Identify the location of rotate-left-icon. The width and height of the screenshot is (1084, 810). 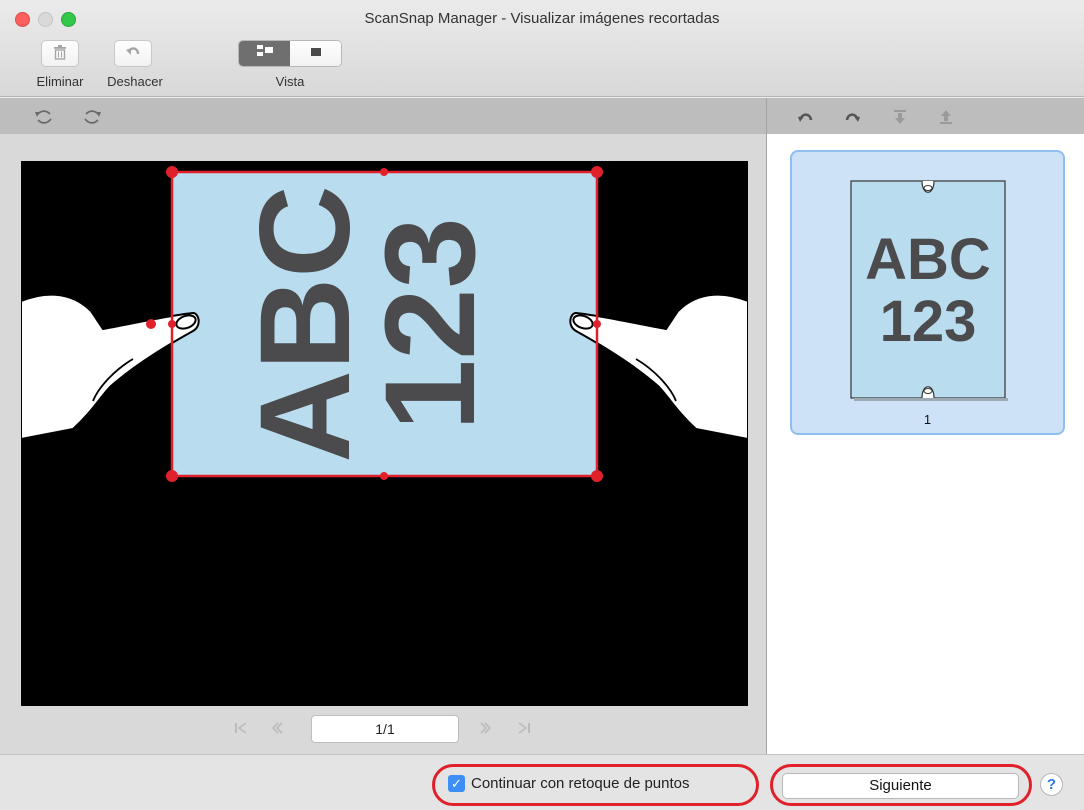
(44, 117).